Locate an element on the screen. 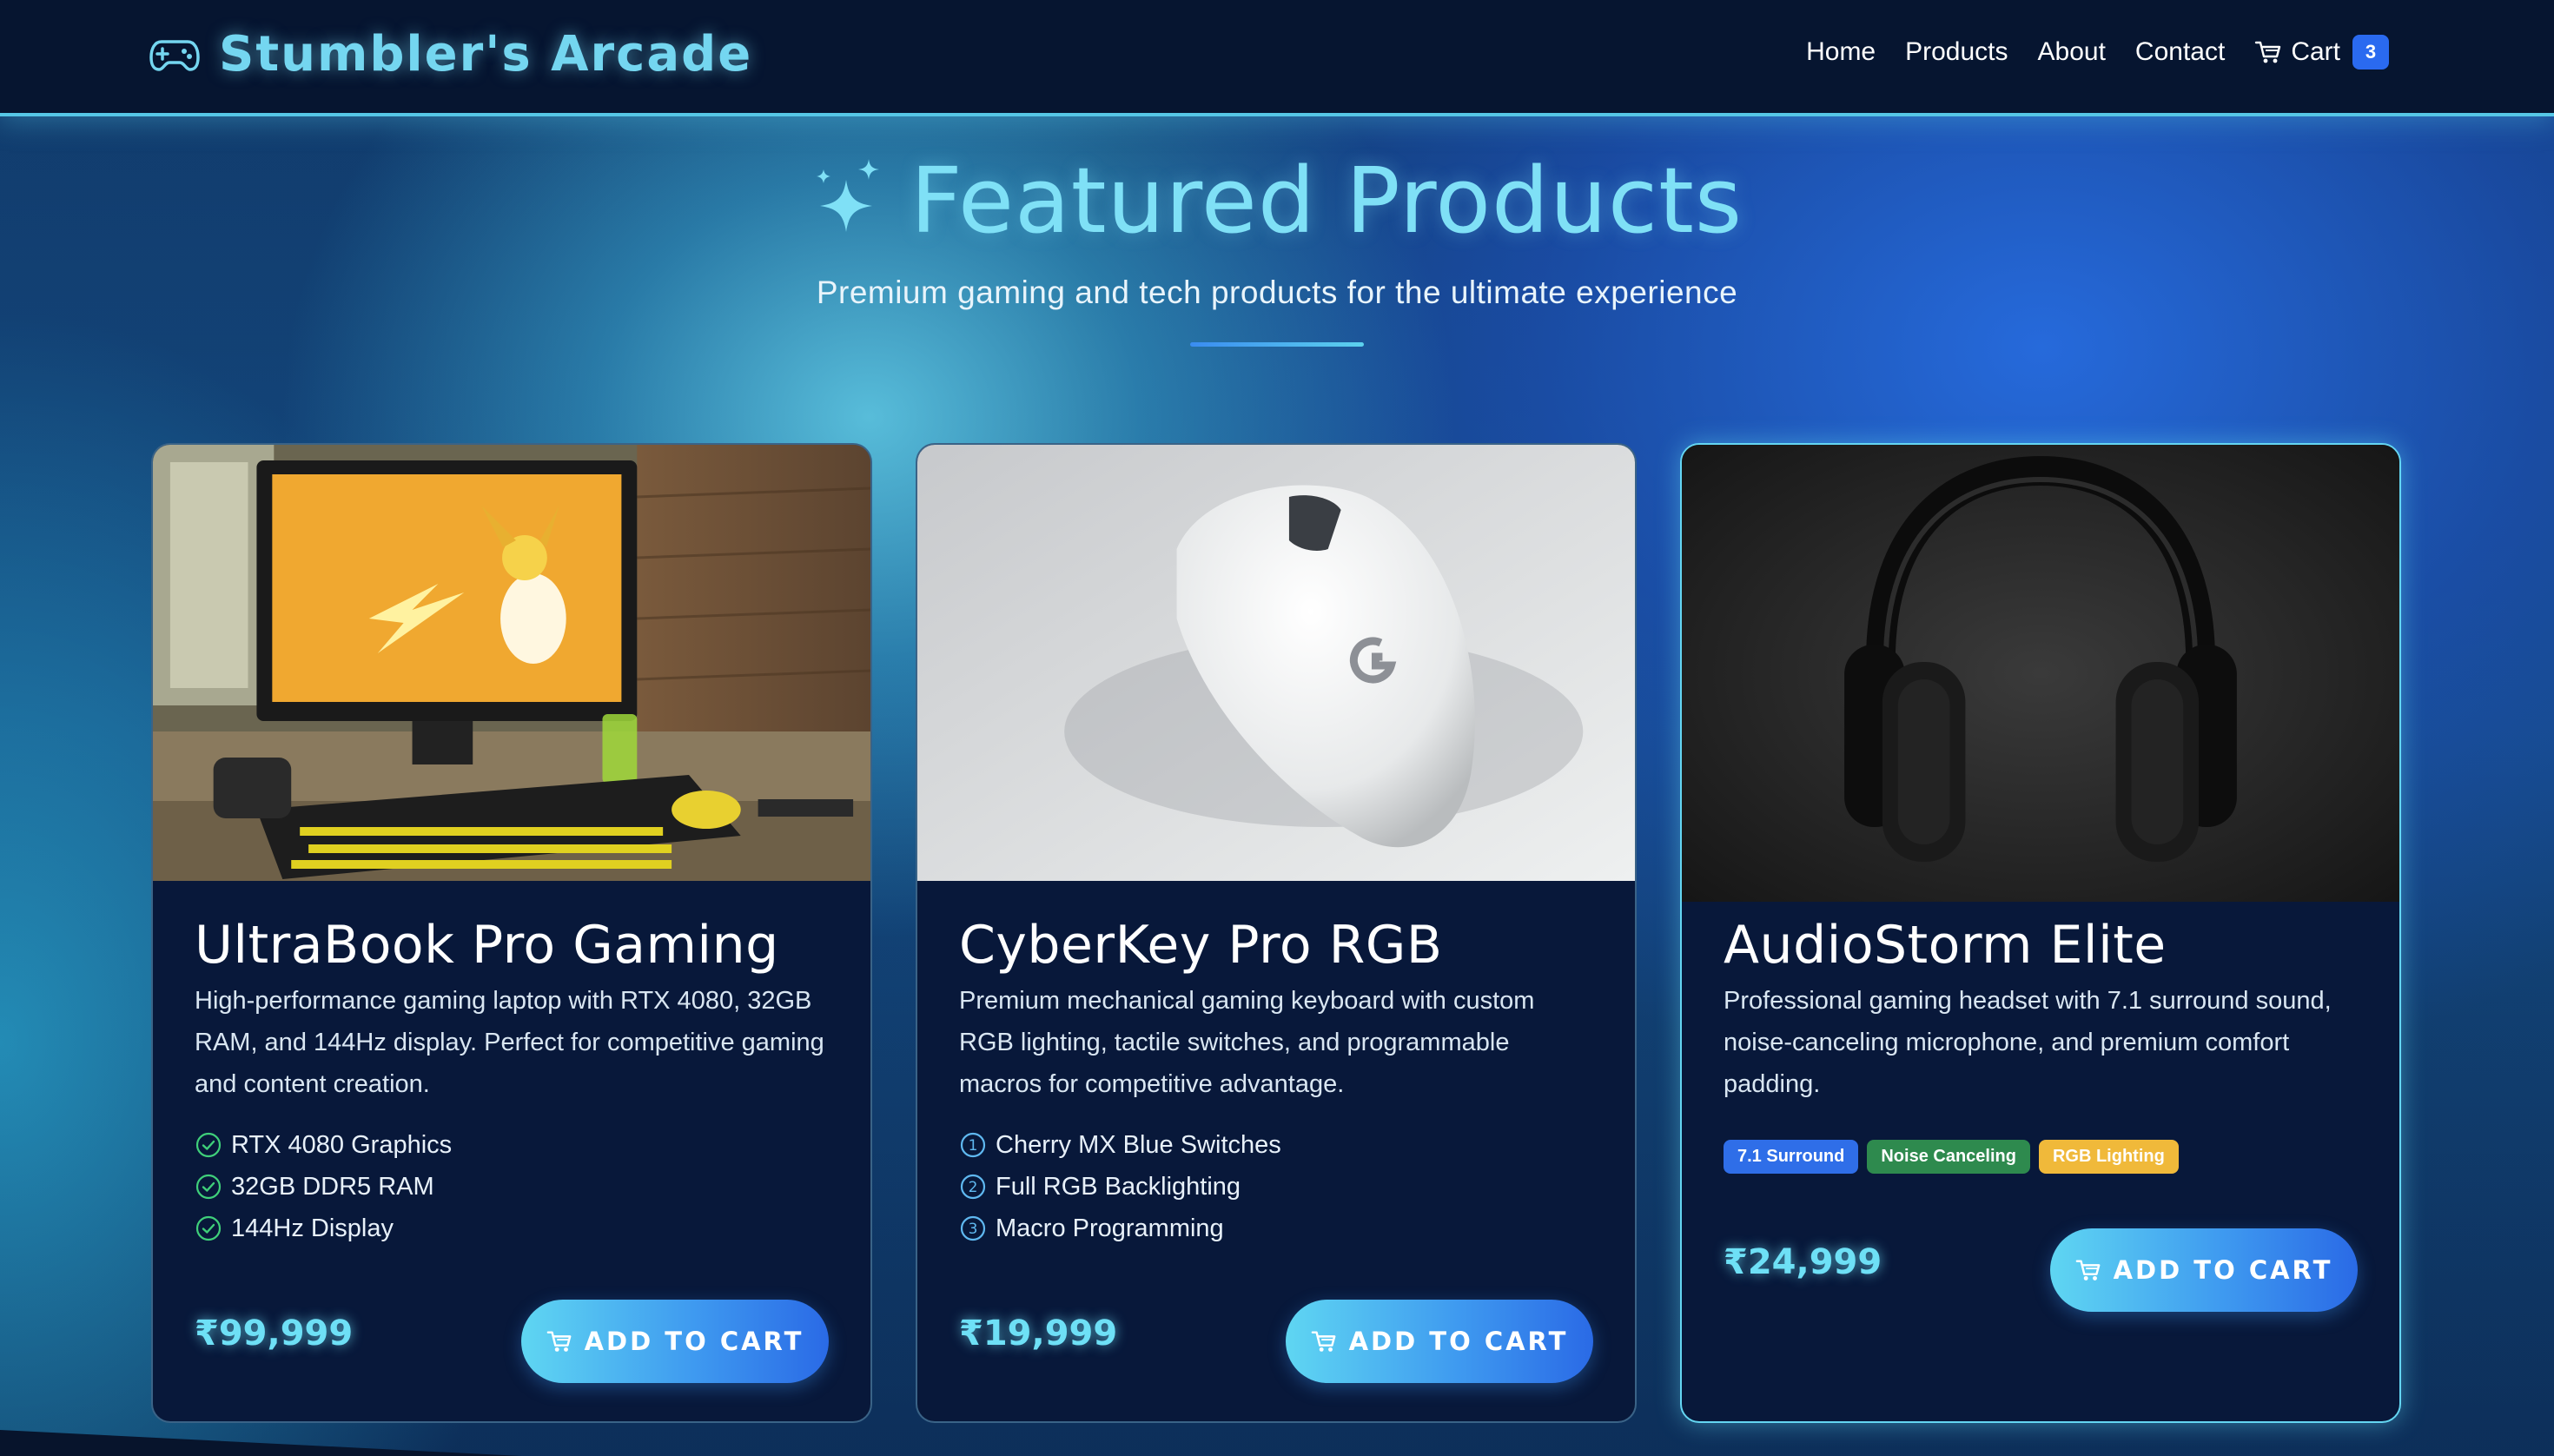 The image size is (2554, 1456). nav-link-products: Products is located at coordinates (1956, 52).